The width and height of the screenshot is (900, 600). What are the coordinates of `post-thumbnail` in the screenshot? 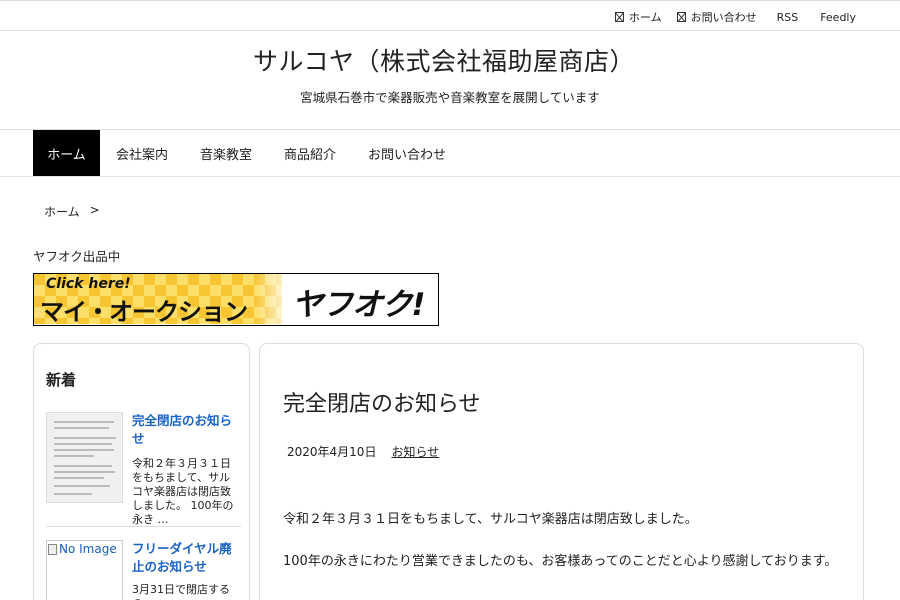 It's located at (84, 457).